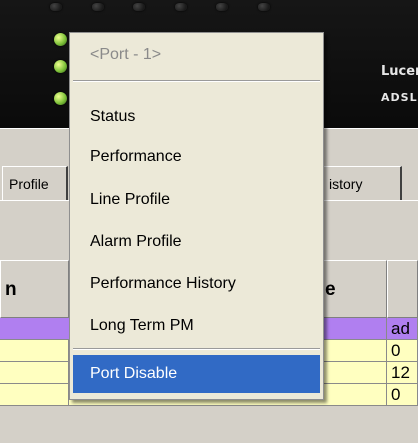 The width and height of the screenshot is (418, 443). Describe the element at coordinates (399, 71) in the screenshot. I see `brand-name: Lucen` at that location.